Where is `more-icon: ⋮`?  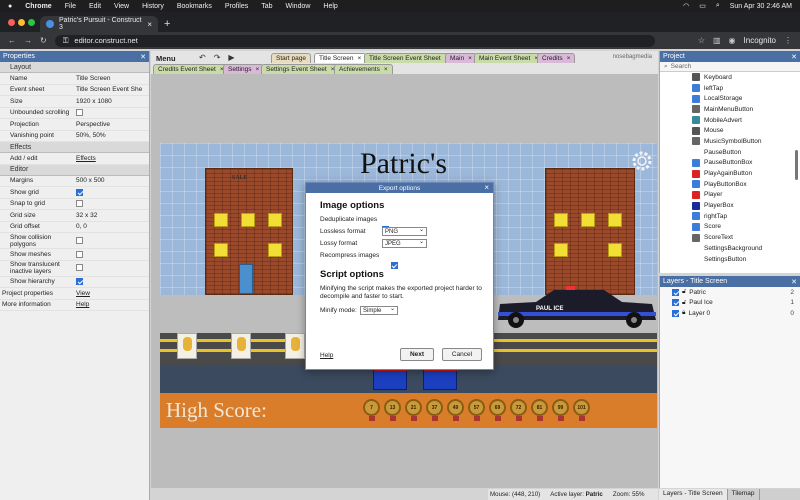
more-icon: ⋮ is located at coordinates (788, 40).